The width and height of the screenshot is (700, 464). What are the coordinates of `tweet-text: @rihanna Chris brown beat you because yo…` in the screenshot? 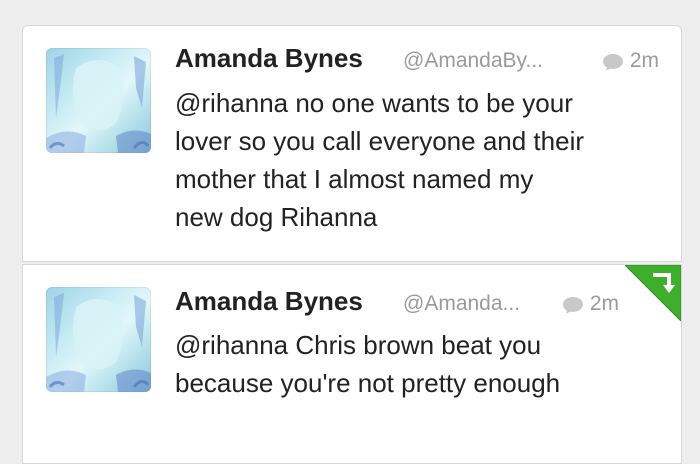 It's located at (419, 364).